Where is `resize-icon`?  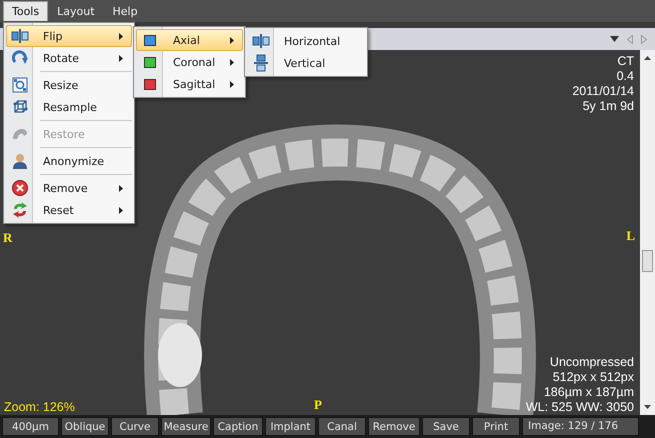 resize-icon is located at coordinates (20, 85).